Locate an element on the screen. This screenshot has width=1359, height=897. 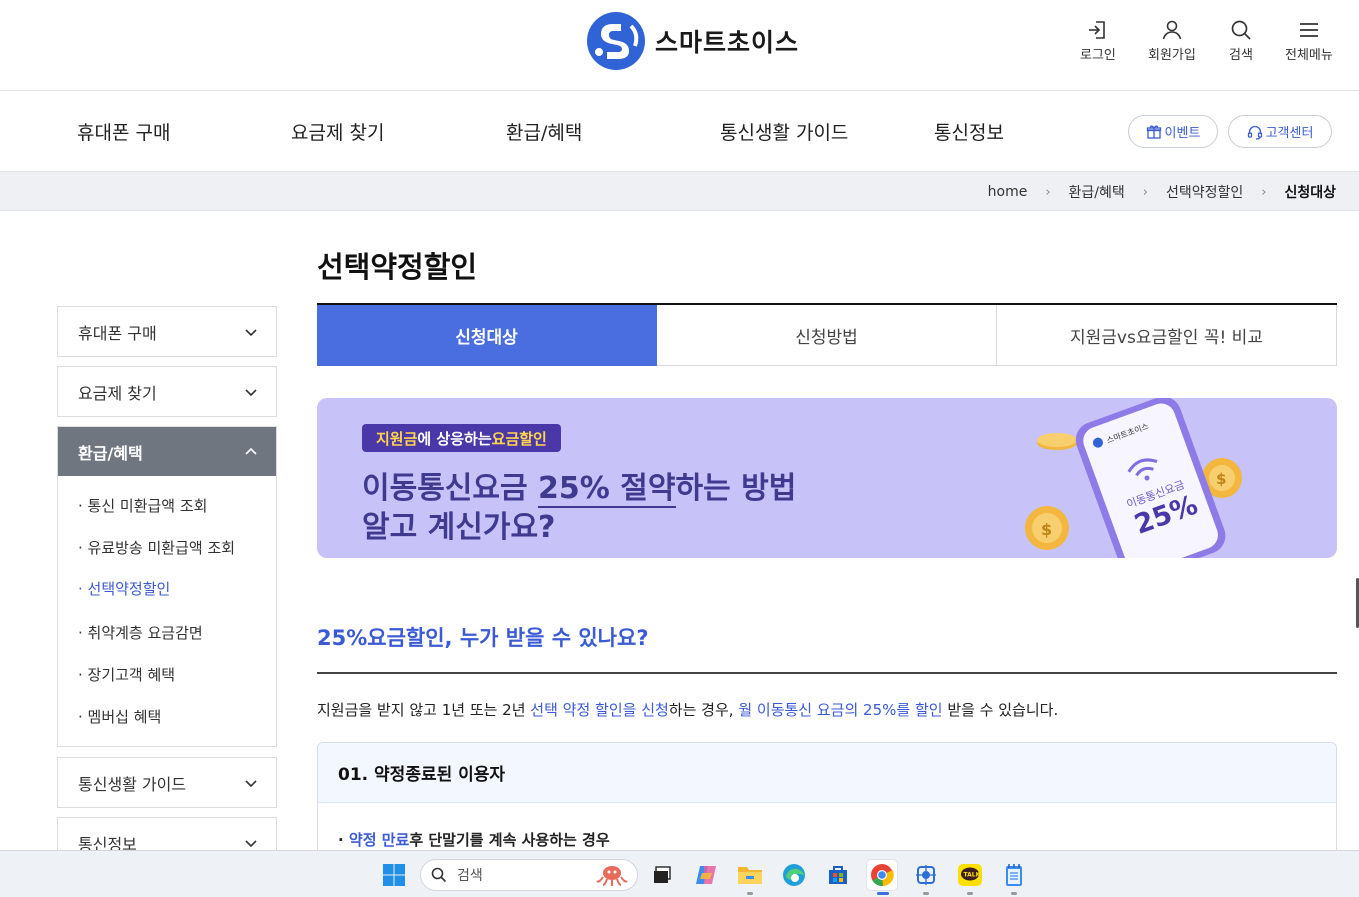
event-label: 이벤트 is located at coordinates (1182, 133).